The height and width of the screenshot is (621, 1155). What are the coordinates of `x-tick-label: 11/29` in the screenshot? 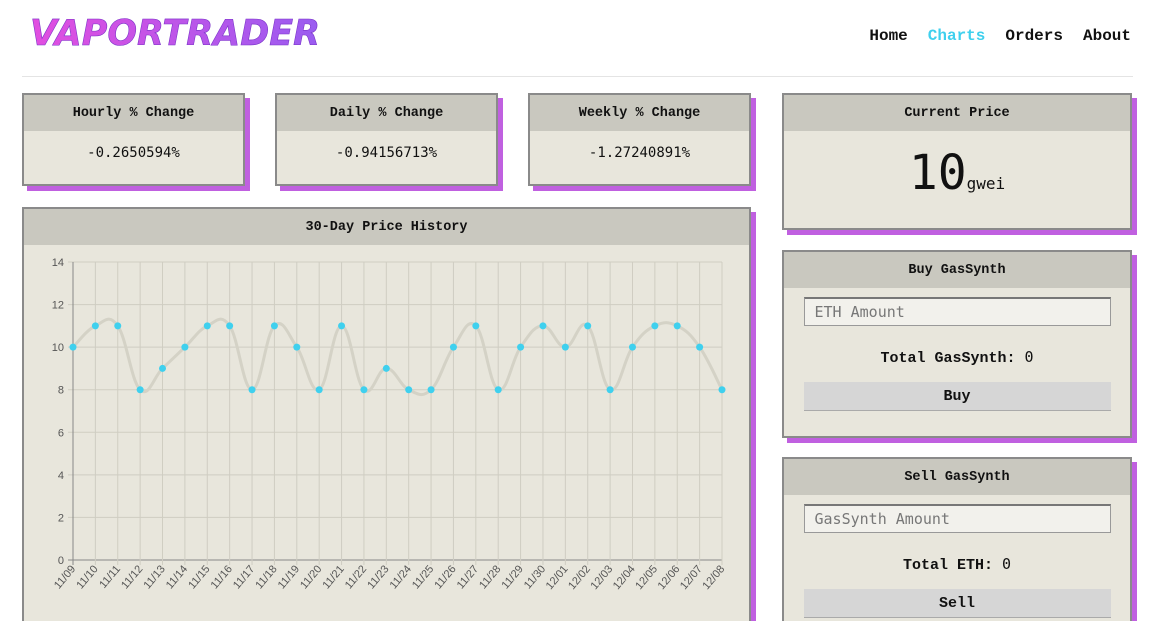 It's located at (513, 577).